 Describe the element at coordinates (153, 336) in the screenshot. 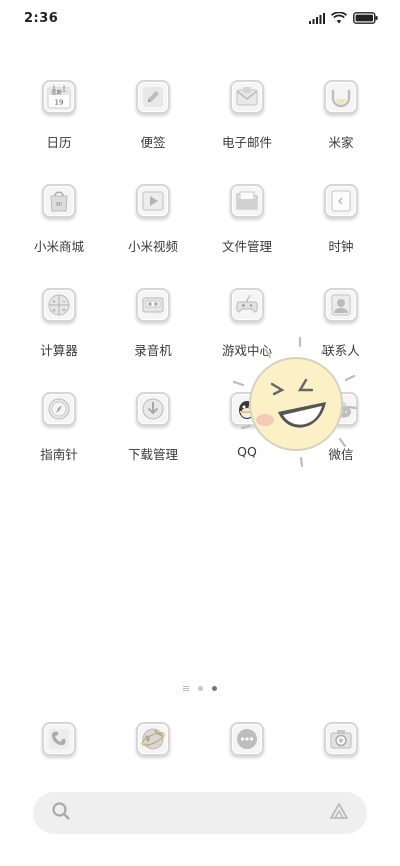

I see `app-recorder: 录音机` at that location.